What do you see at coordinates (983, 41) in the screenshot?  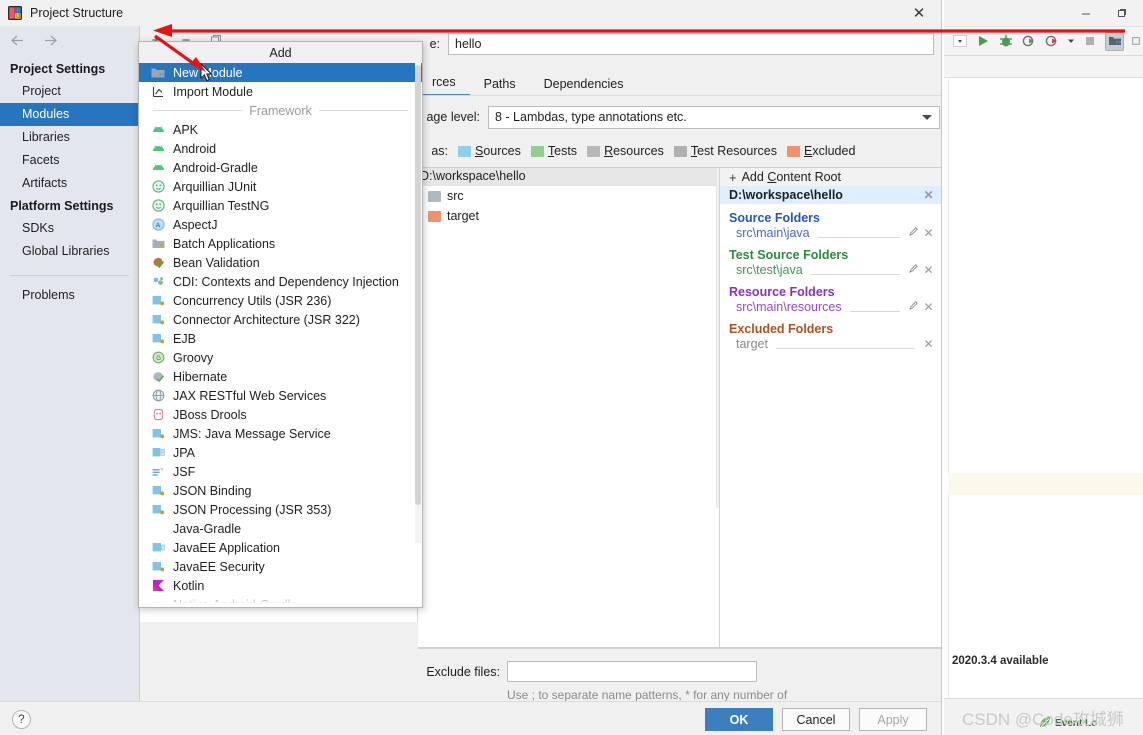 I see `run-icon` at bounding box center [983, 41].